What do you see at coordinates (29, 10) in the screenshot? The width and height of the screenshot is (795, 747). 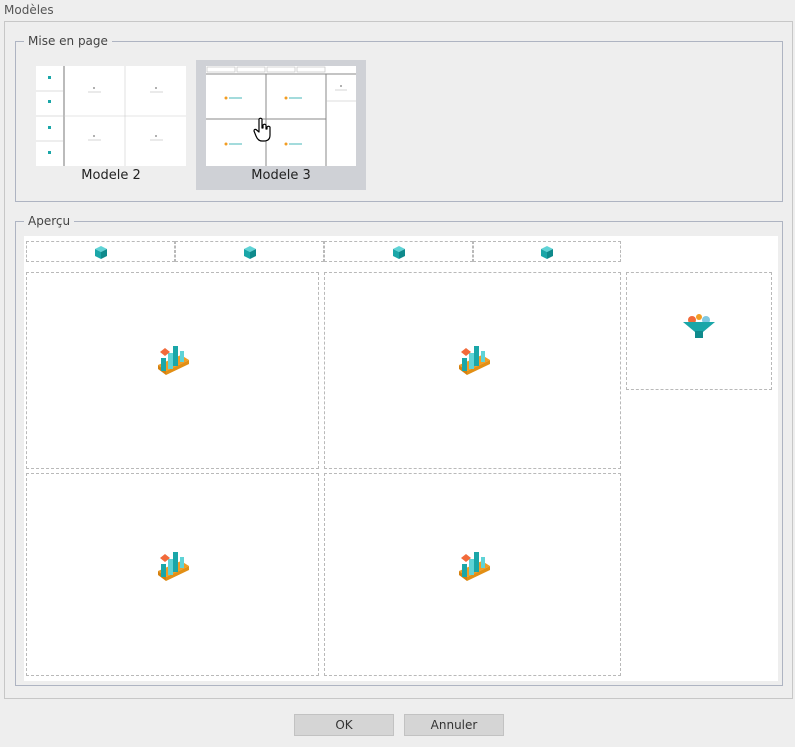 I see `window-title: Modèles` at bounding box center [29, 10].